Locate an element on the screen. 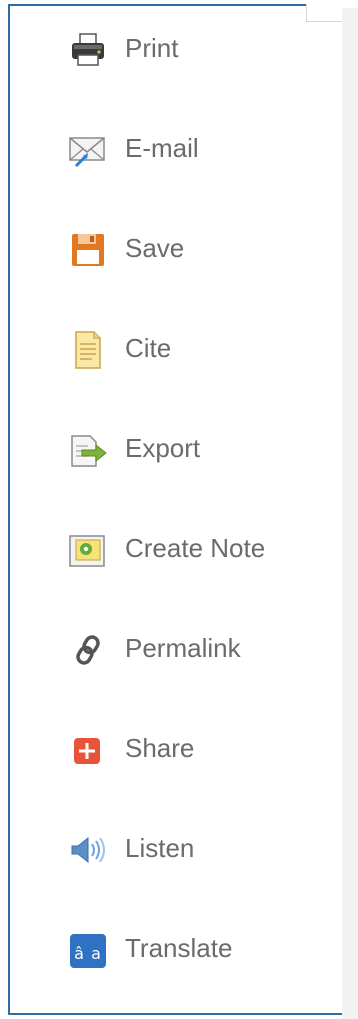 The width and height of the screenshot is (358, 1019). scroll-gutter is located at coordinates (350, 513).